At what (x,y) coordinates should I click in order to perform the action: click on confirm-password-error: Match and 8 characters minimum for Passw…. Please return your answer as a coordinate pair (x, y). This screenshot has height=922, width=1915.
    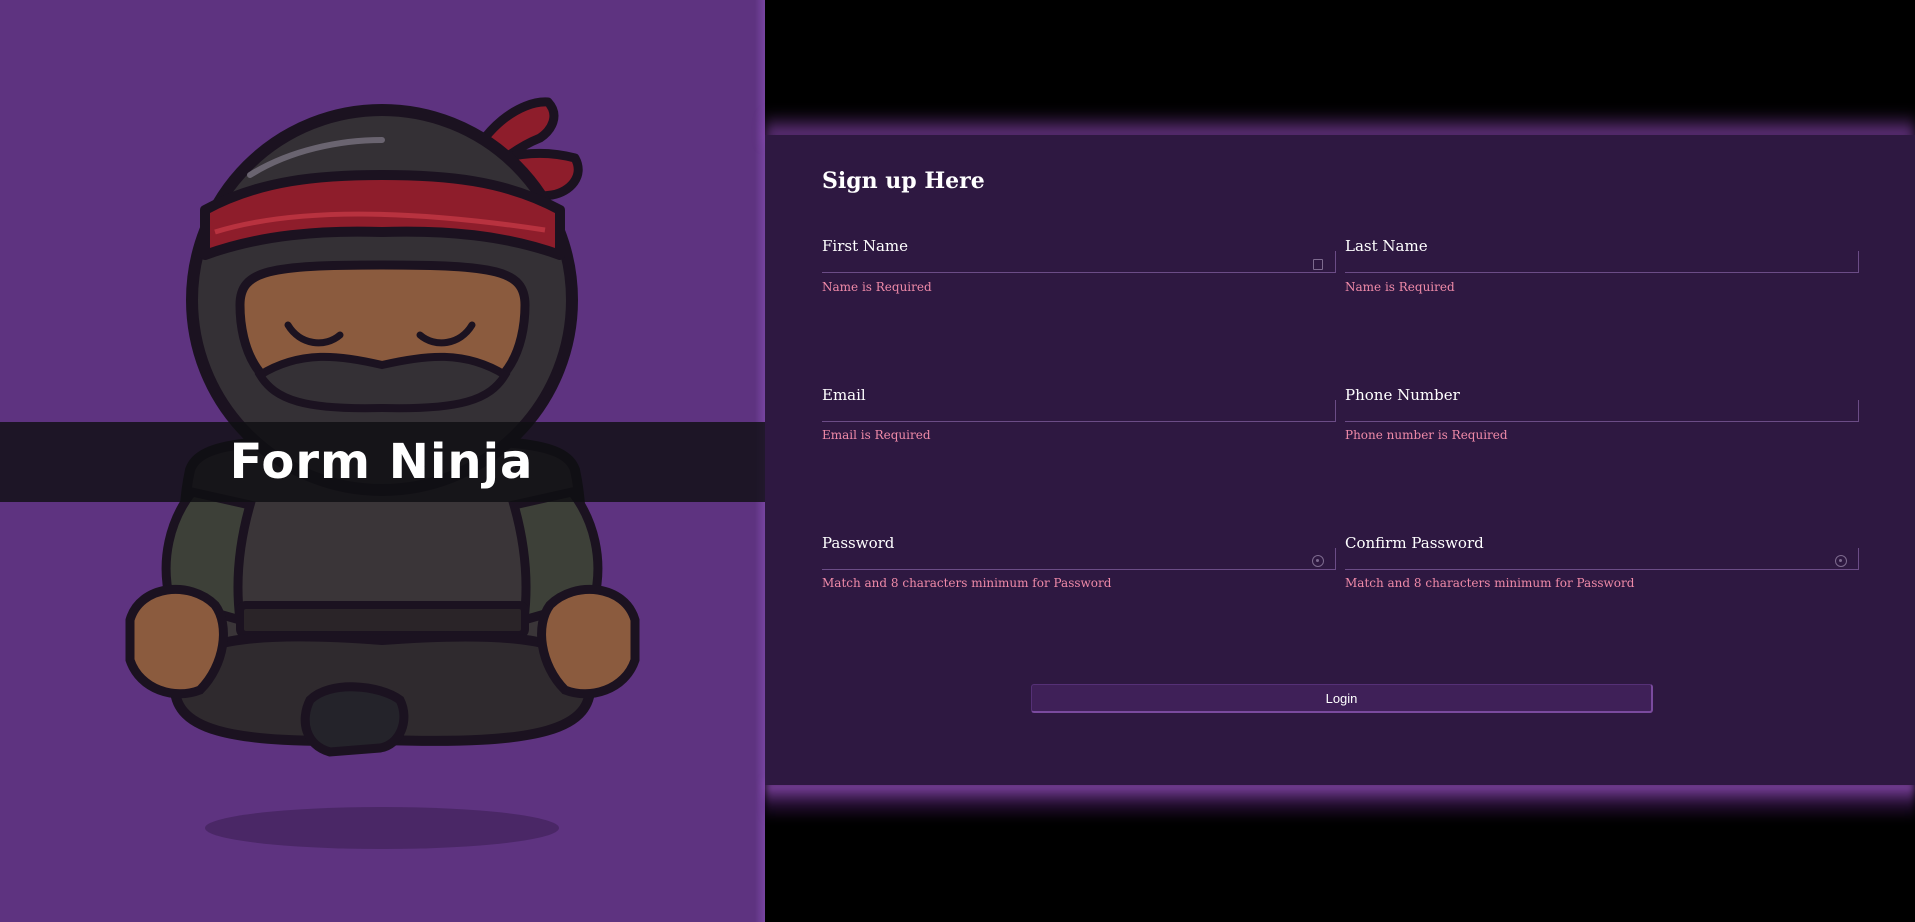
    Looking at the image, I should click on (1490, 583).